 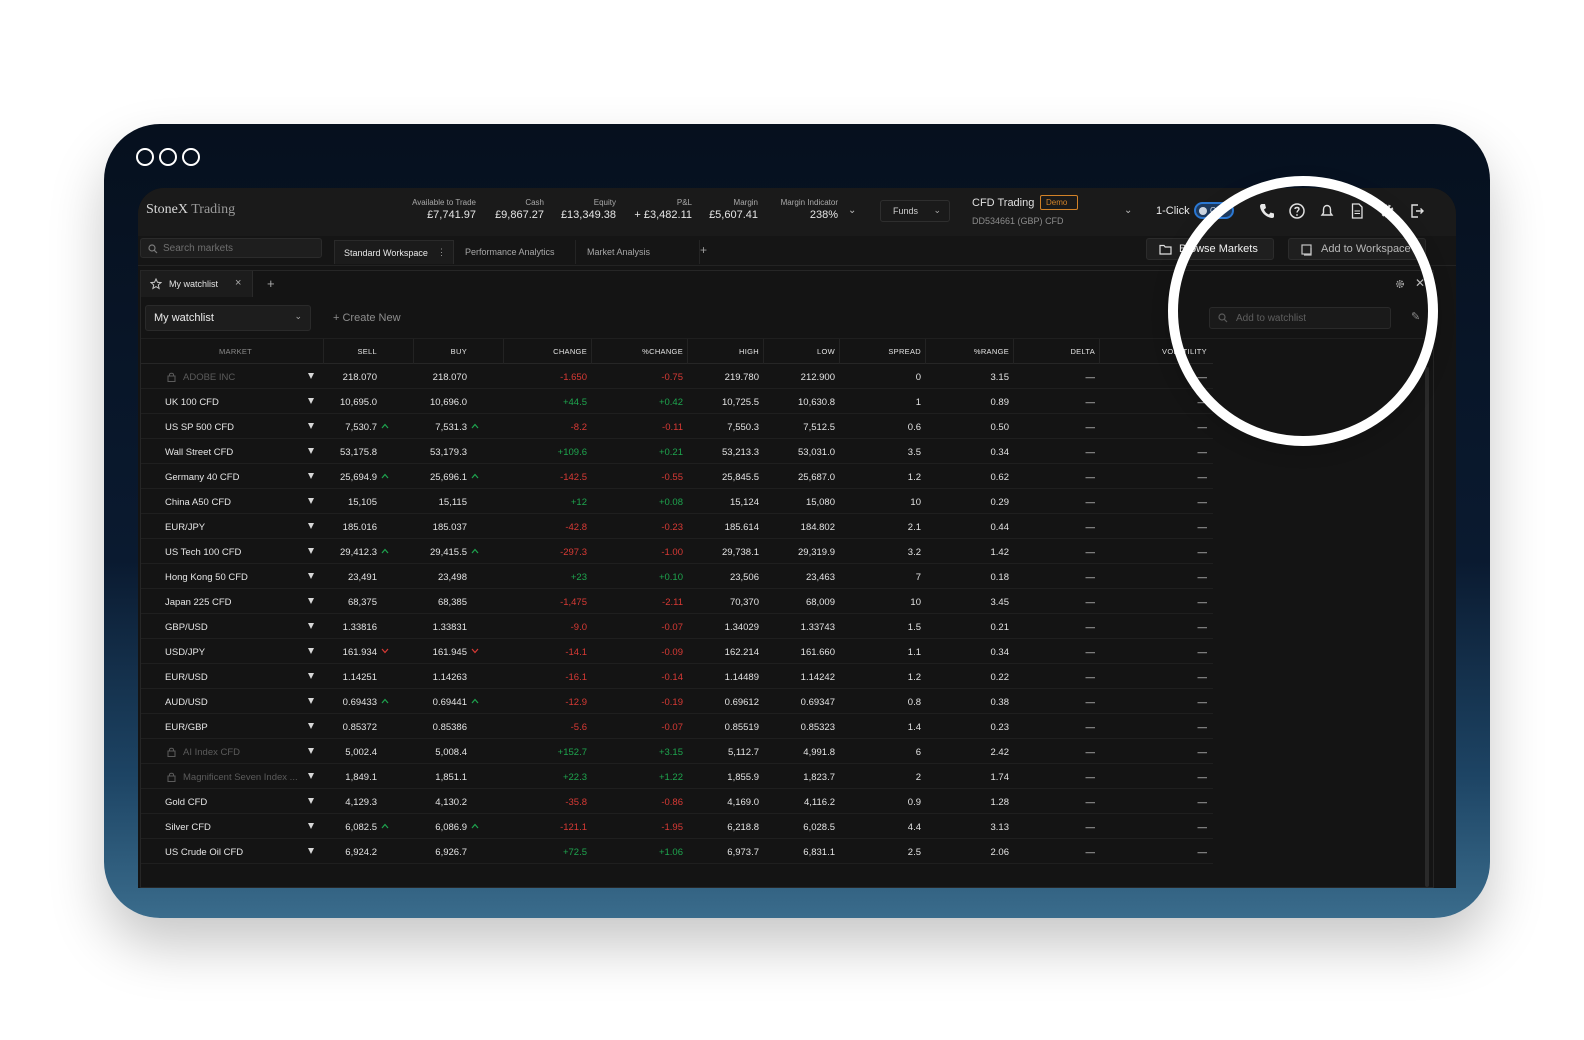 What do you see at coordinates (231, 248) in the screenshot?
I see `search-markets-input: Search markets` at bounding box center [231, 248].